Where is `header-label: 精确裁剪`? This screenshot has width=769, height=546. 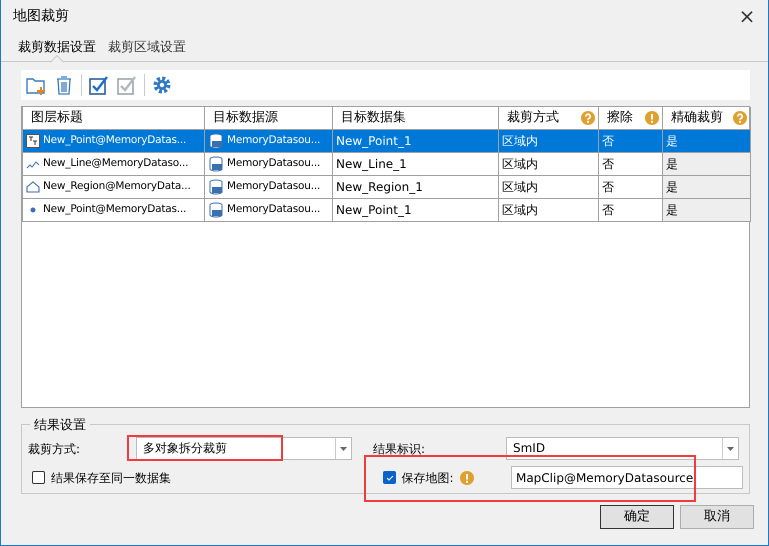 header-label: 精确裁剪 is located at coordinates (697, 118).